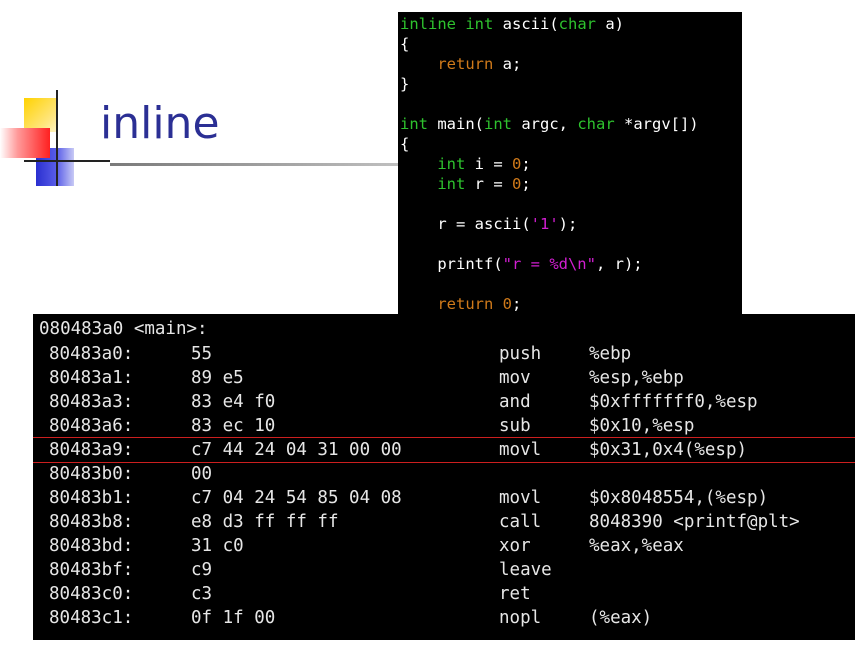 The height and width of the screenshot is (645, 858). I want to click on function-label: 080483a0 <main>:, so click(123, 329).